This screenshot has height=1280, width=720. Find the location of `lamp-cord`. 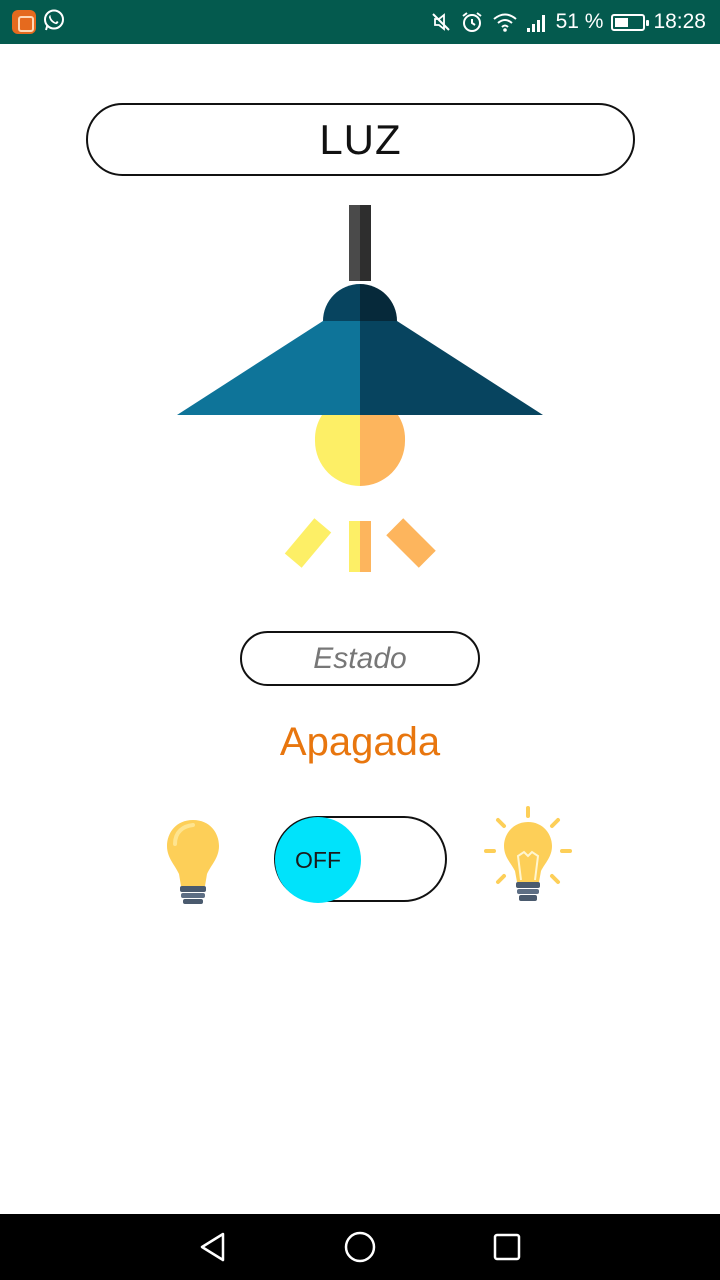

lamp-cord is located at coordinates (360, 243).